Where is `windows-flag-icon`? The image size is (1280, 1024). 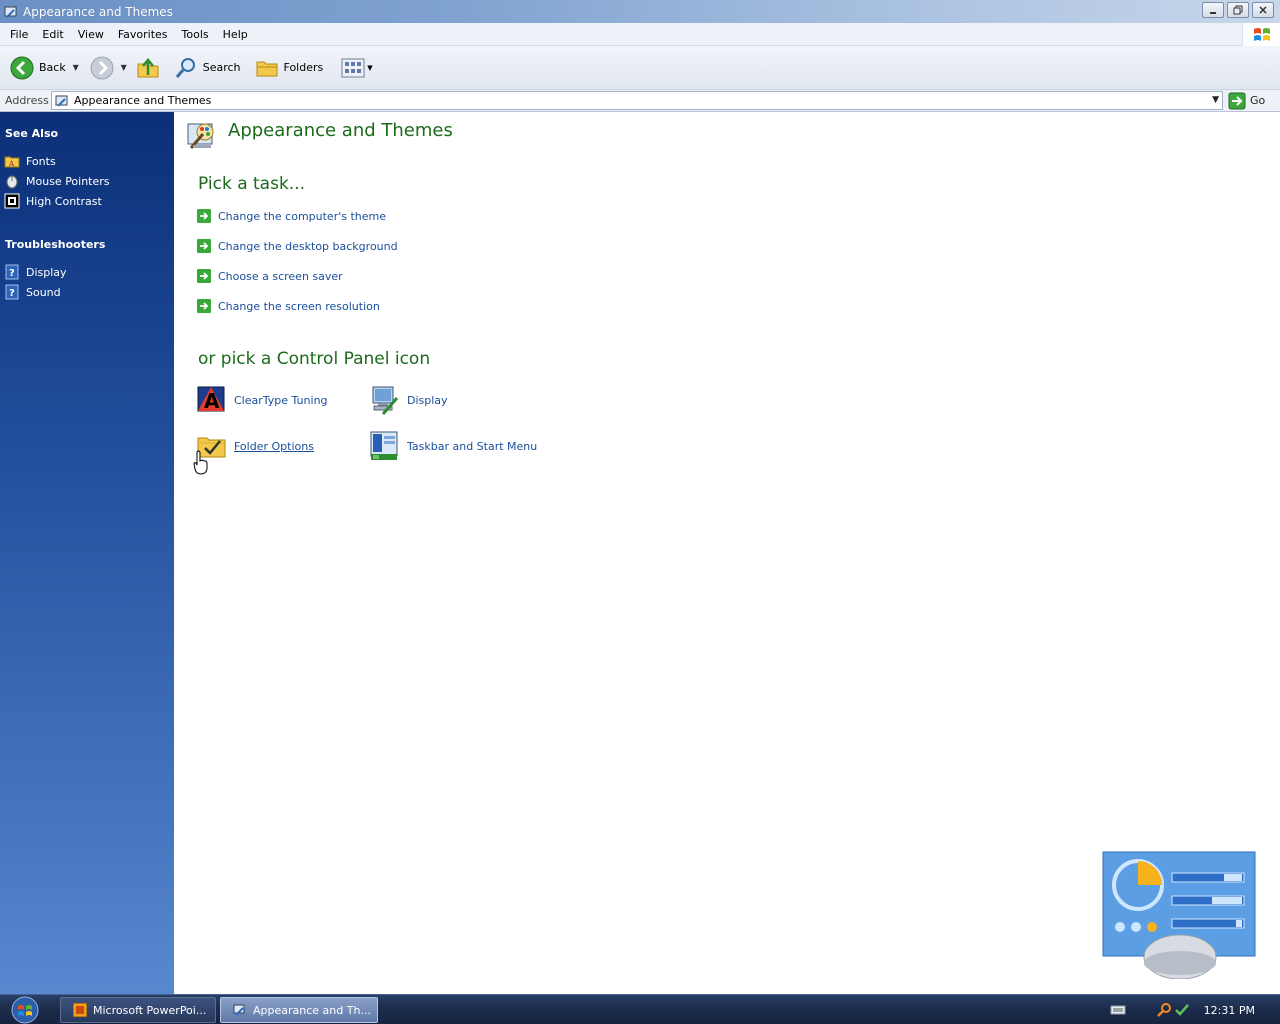
windows-flag-icon is located at coordinates (1261, 34).